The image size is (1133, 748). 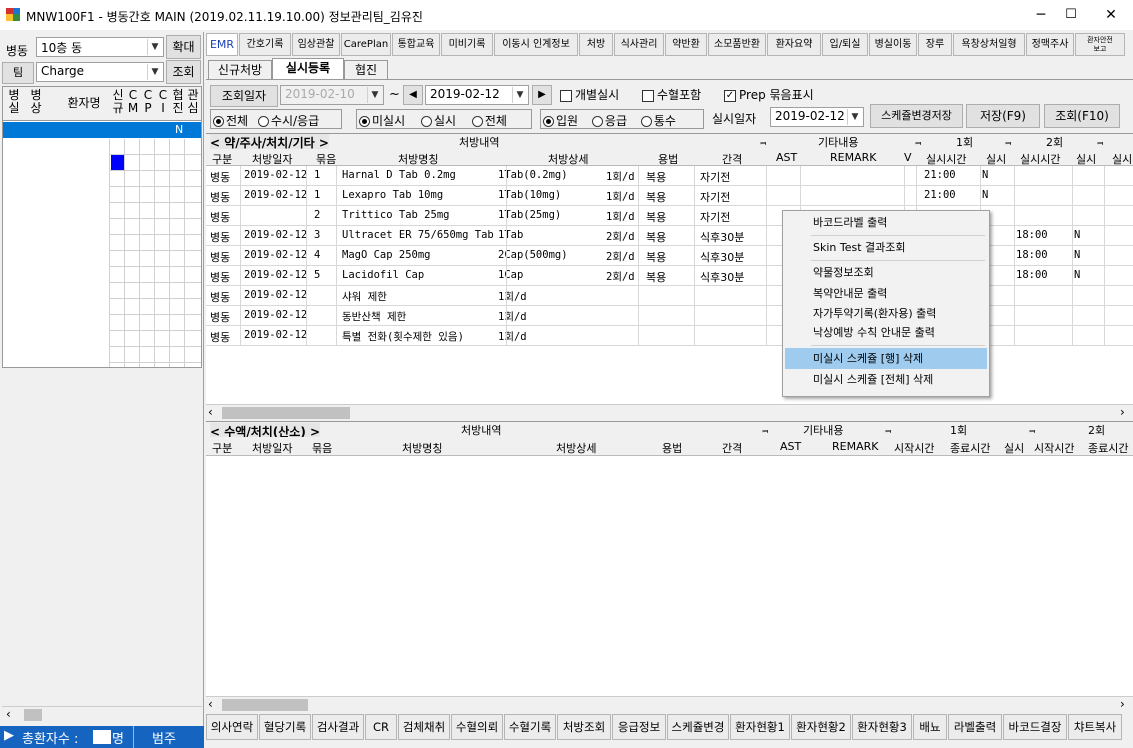 What do you see at coordinates (658, 121) in the screenshot?
I see `radio-outpatient: 통수` at bounding box center [658, 121].